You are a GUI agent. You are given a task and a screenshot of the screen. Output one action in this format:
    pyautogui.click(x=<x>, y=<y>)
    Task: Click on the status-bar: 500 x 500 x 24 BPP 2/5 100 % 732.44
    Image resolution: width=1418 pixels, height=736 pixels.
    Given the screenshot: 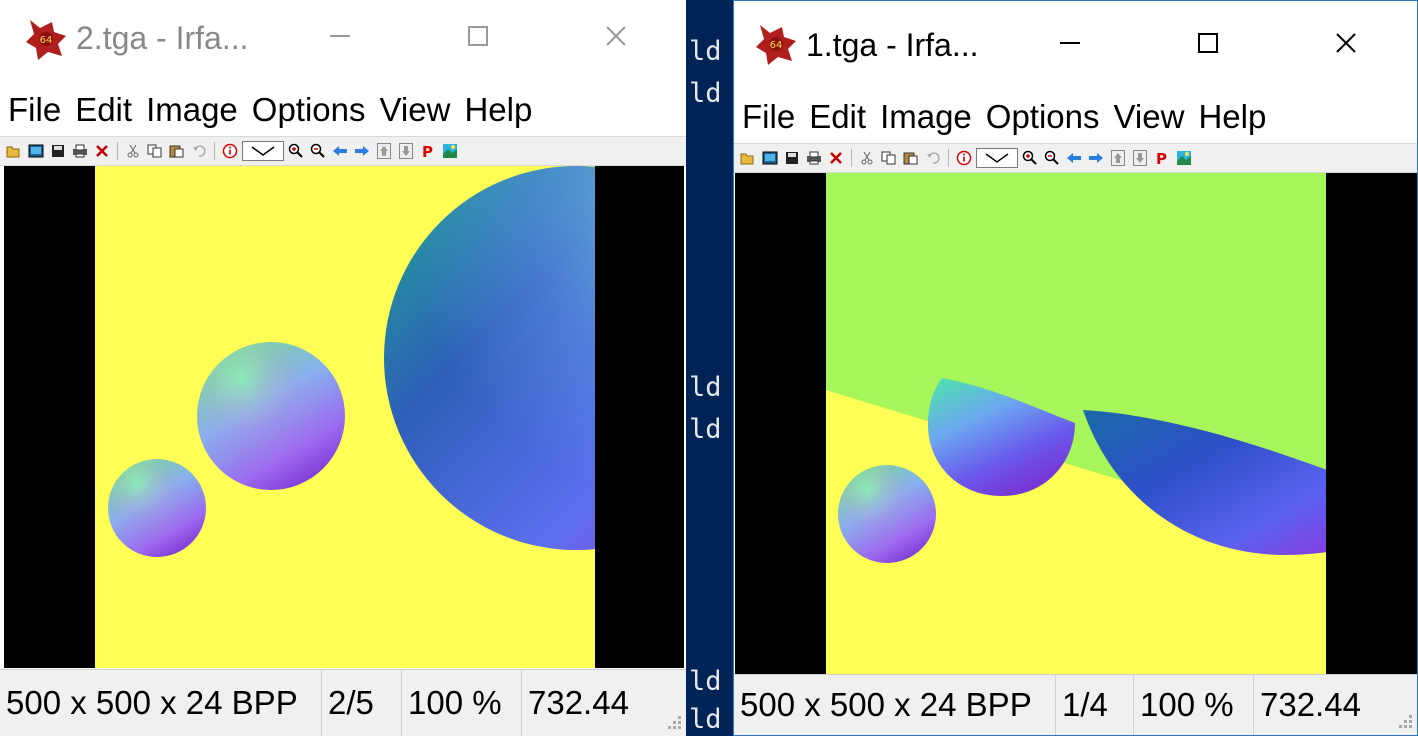 What is the action you would take?
    pyautogui.click(x=343, y=702)
    